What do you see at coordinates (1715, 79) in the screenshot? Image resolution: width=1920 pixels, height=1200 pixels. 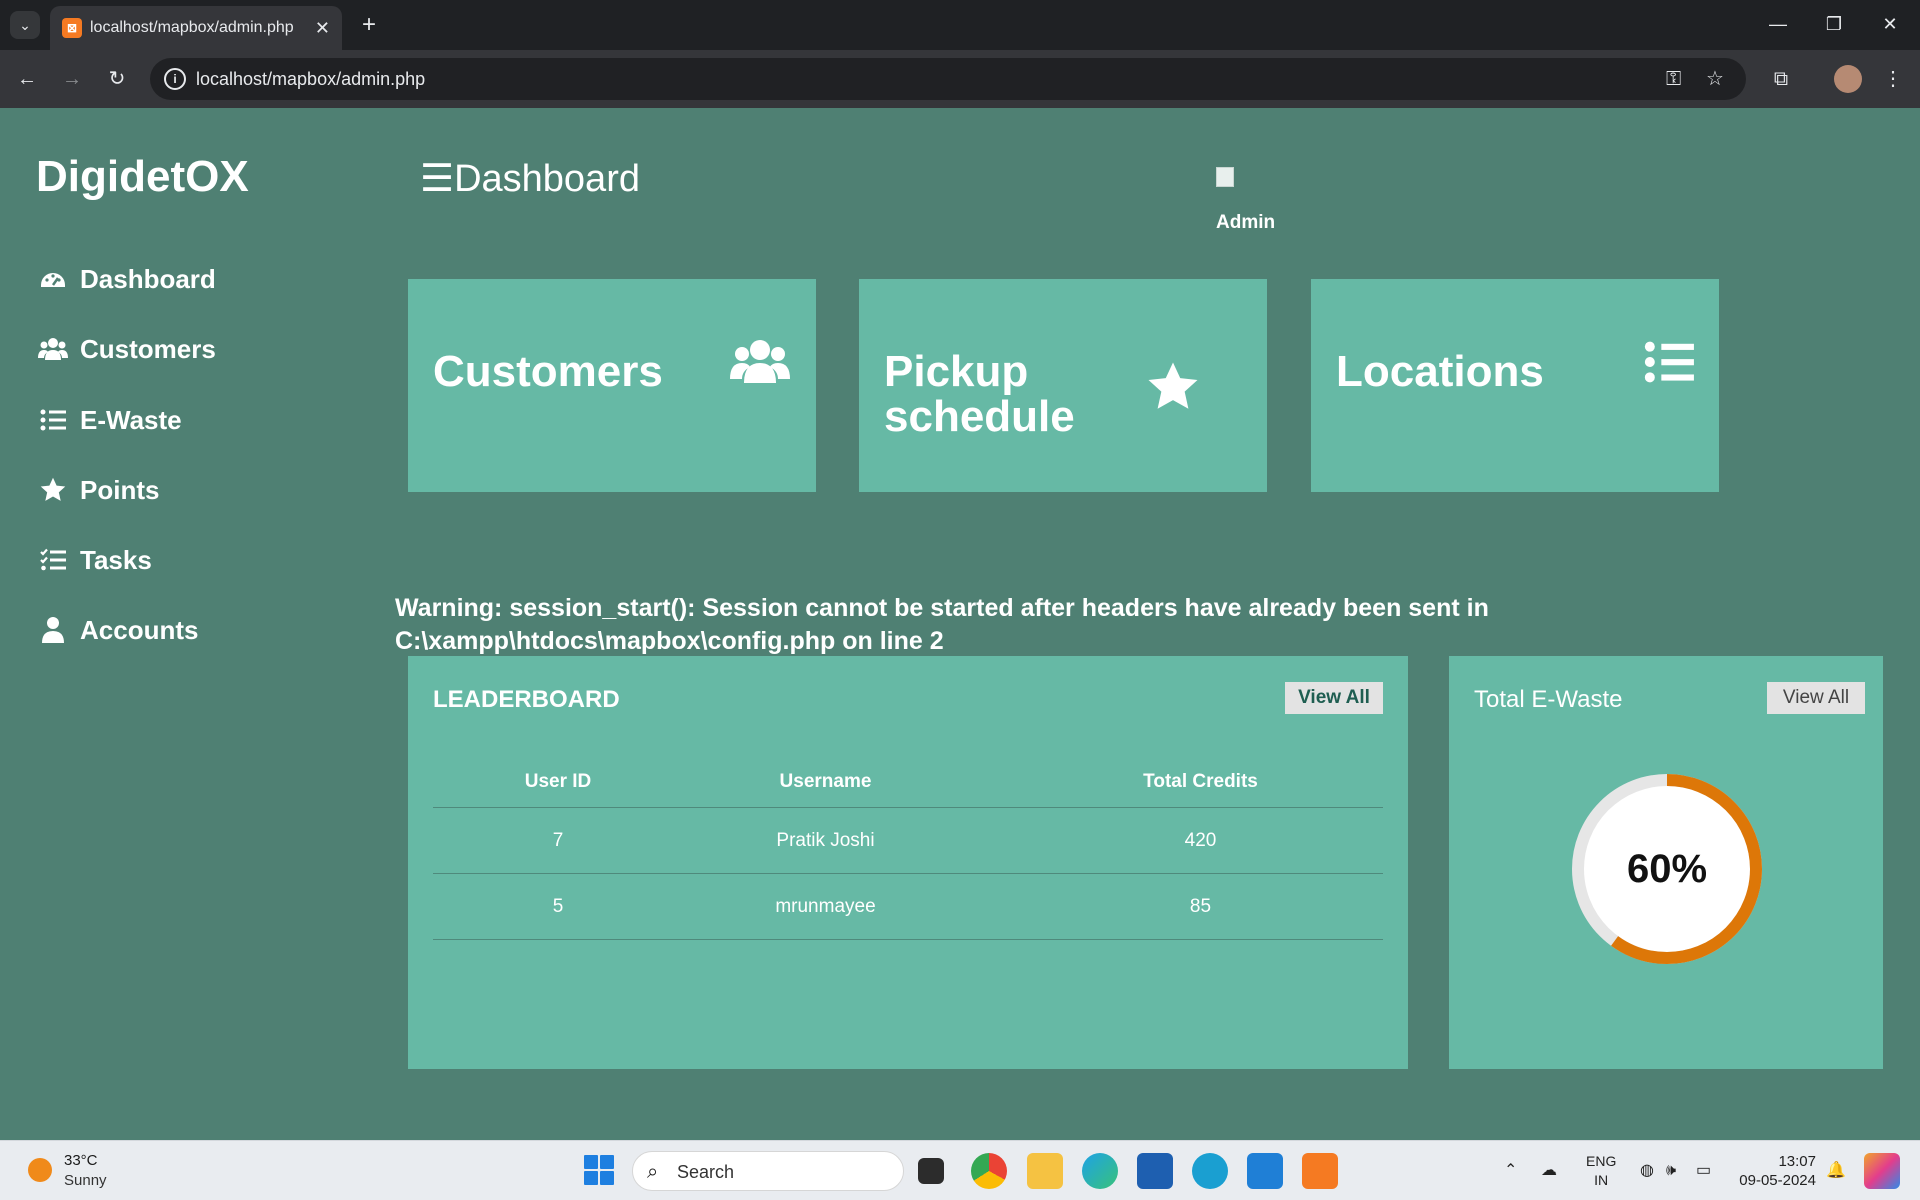 I see `bookmark-star-icon: ☆` at bounding box center [1715, 79].